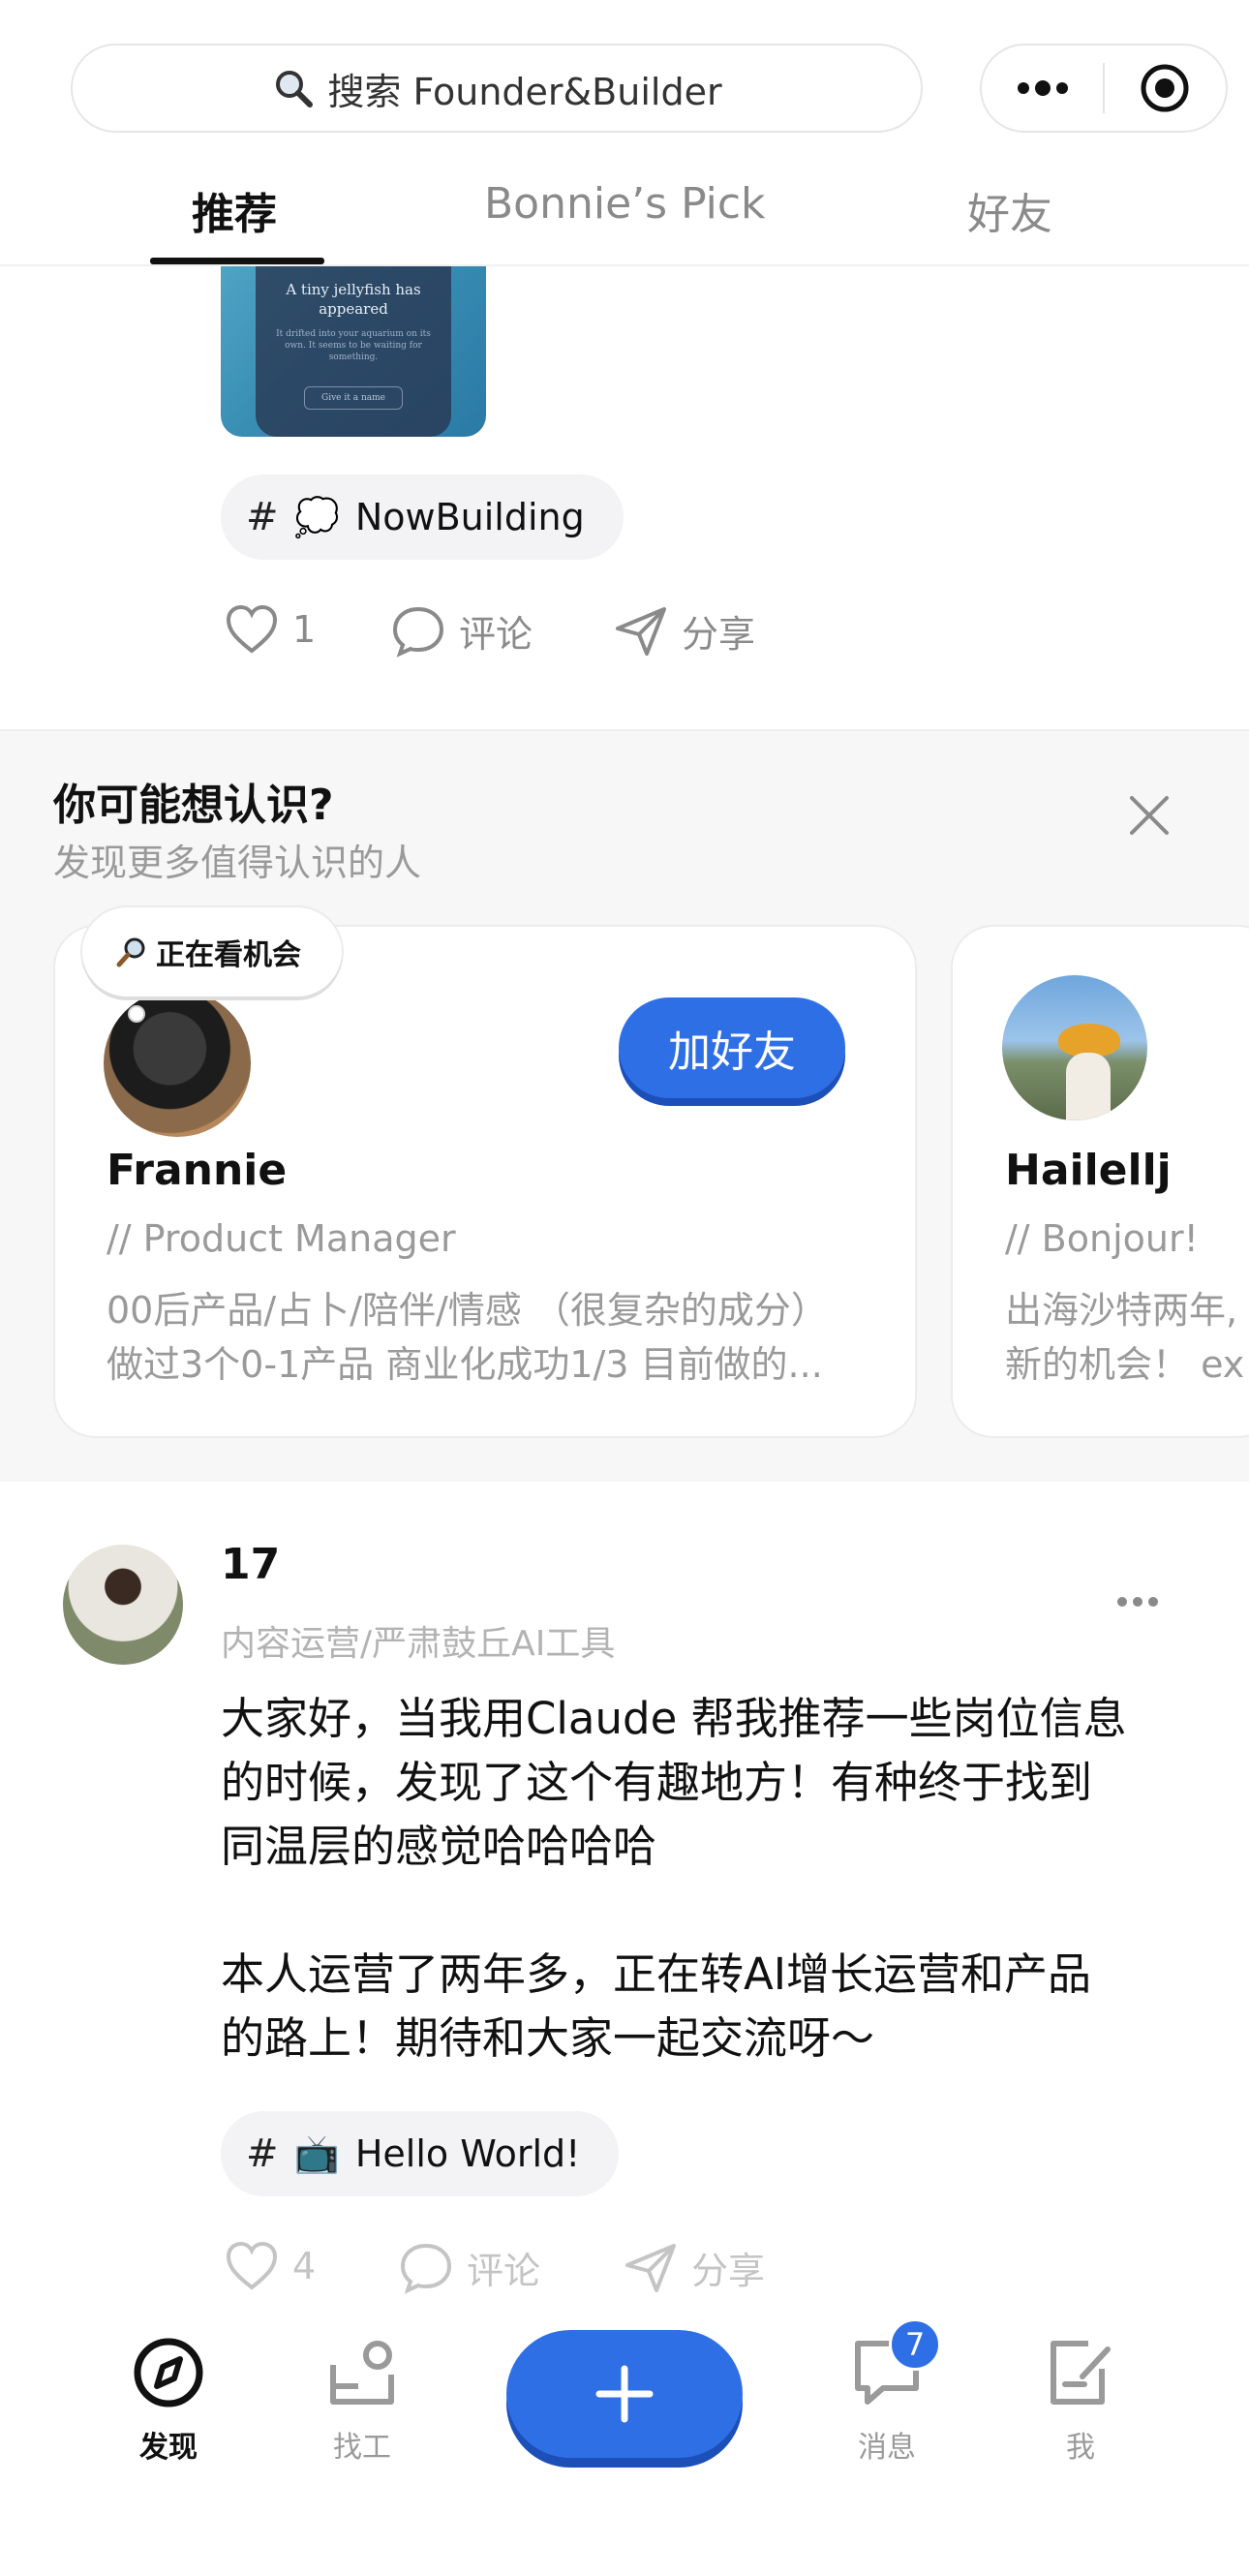  What do you see at coordinates (887, 2448) in the screenshot?
I see `nav-label: 消息` at bounding box center [887, 2448].